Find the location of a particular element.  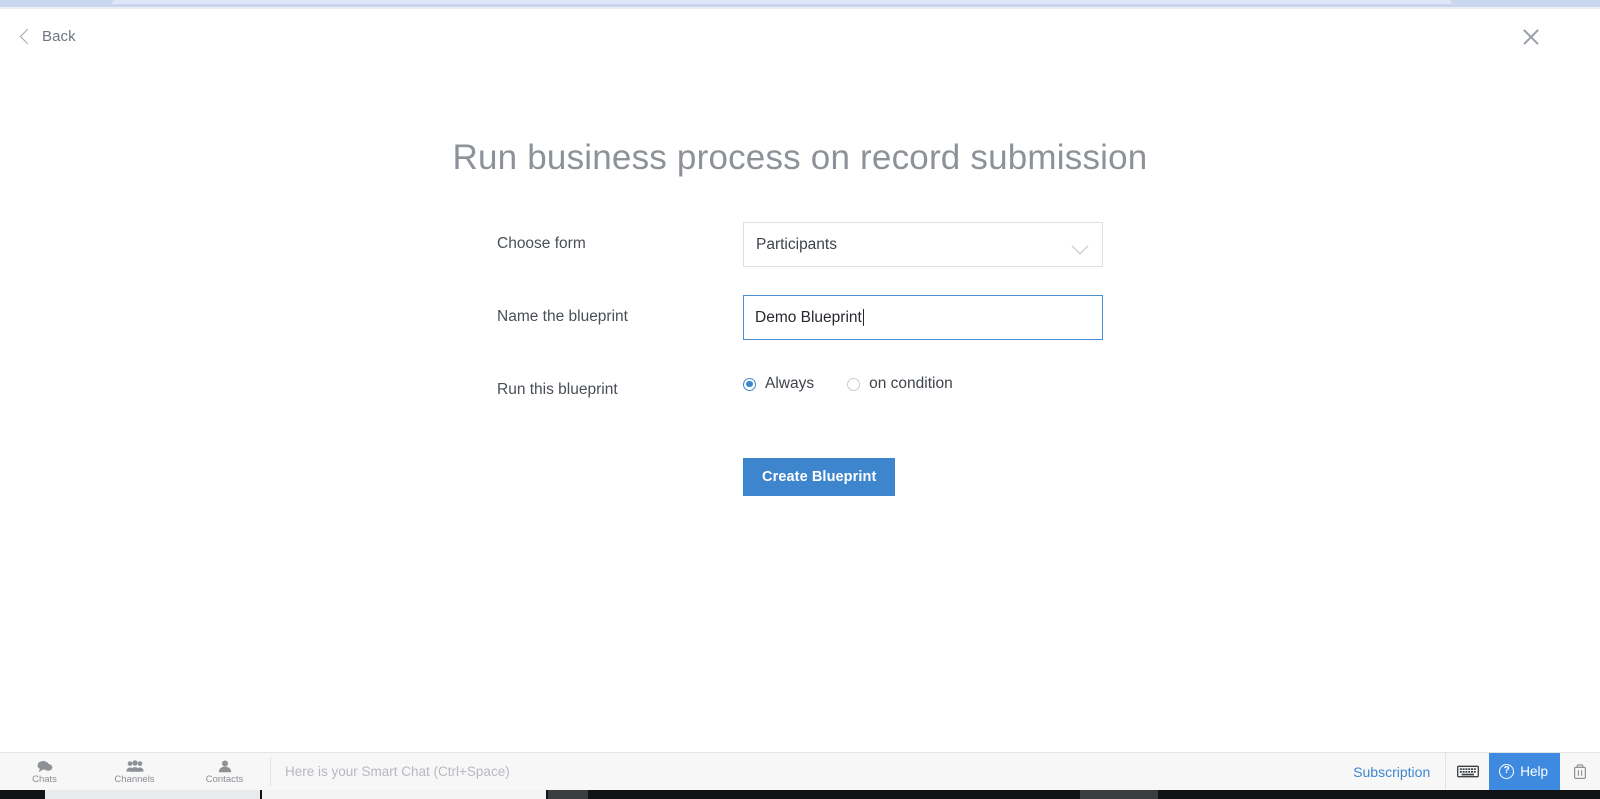

question-circle-icon: ? is located at coordinates (1507, 771).